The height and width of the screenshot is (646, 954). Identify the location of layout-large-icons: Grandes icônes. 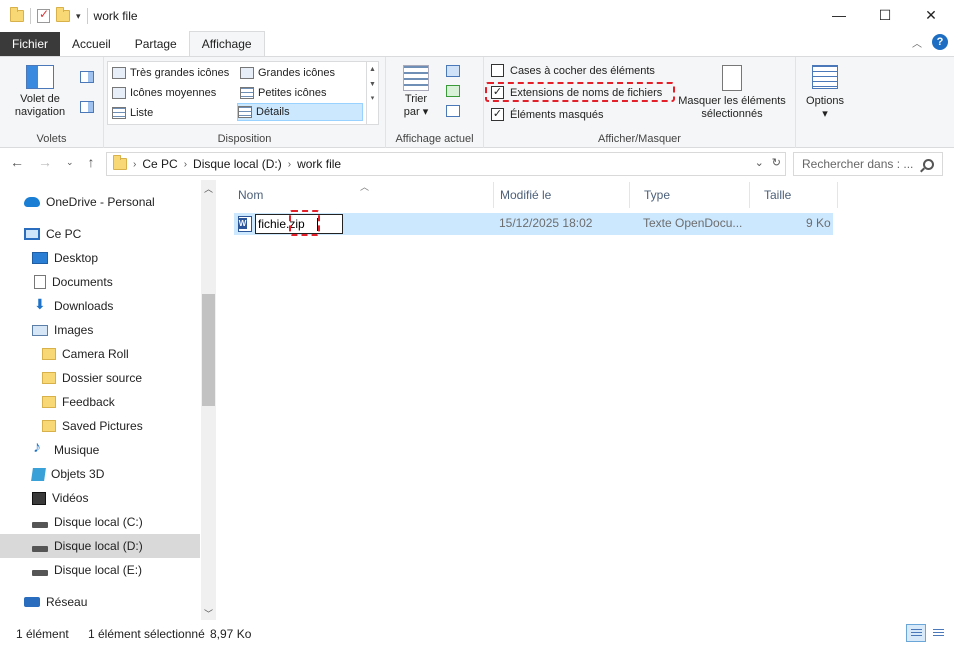
(287, 73).